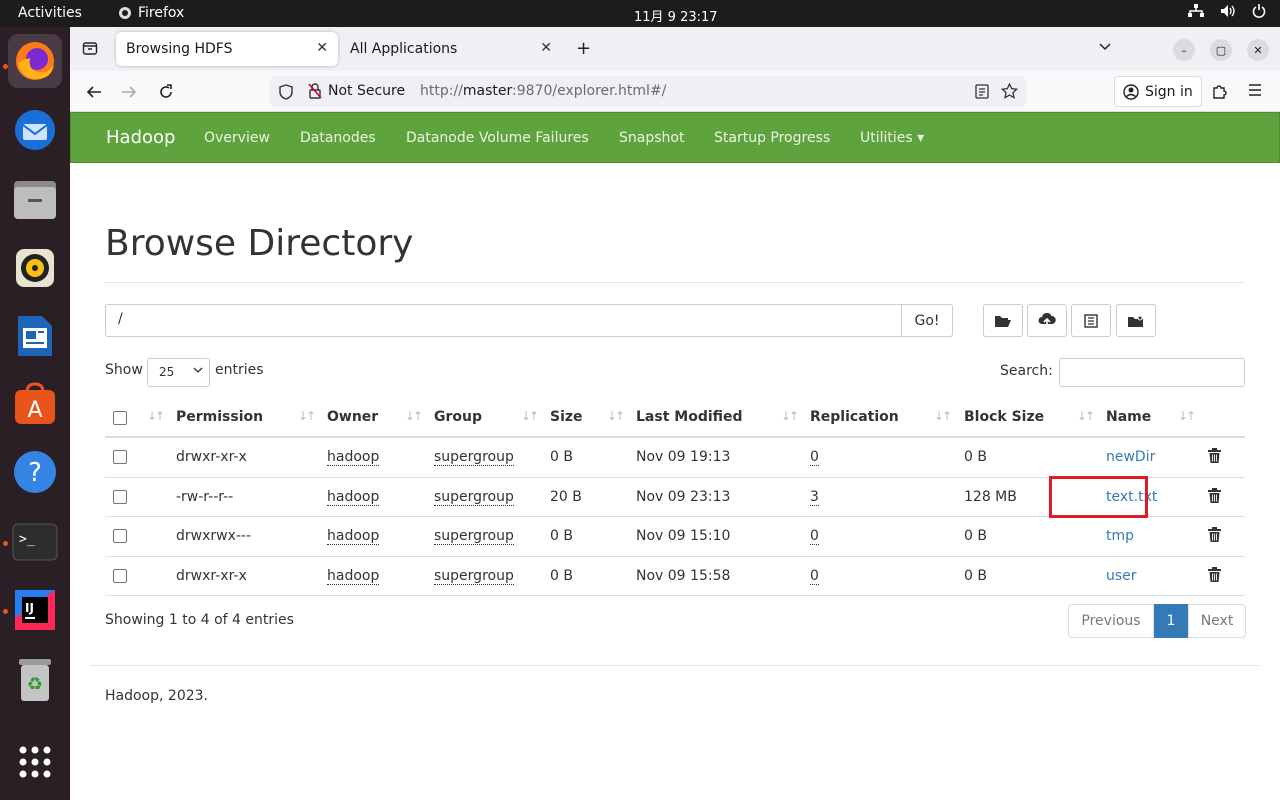  Describe the element at coordinates (1009, 91) in the screenshot. I see `bookmark-star-icon` at that location.